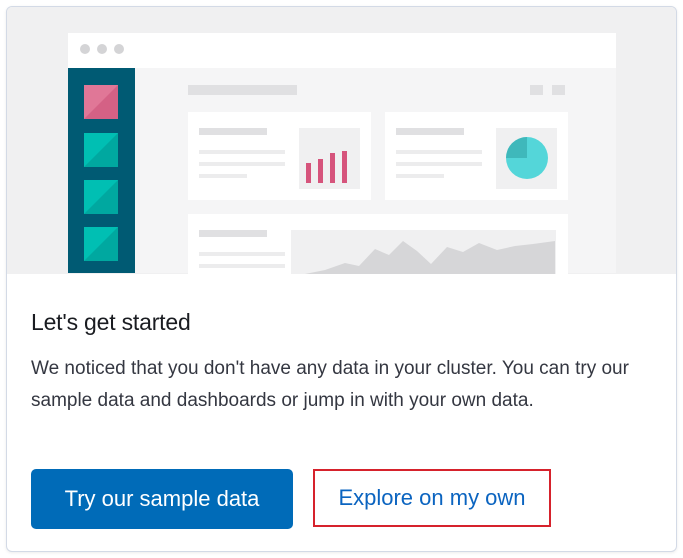 The image size is (683, 558). What do you see at coordinates (162, 499) in the screenshot?
I see `try-sample-data-button: Try our sample data` at bounding box center [162, 499].